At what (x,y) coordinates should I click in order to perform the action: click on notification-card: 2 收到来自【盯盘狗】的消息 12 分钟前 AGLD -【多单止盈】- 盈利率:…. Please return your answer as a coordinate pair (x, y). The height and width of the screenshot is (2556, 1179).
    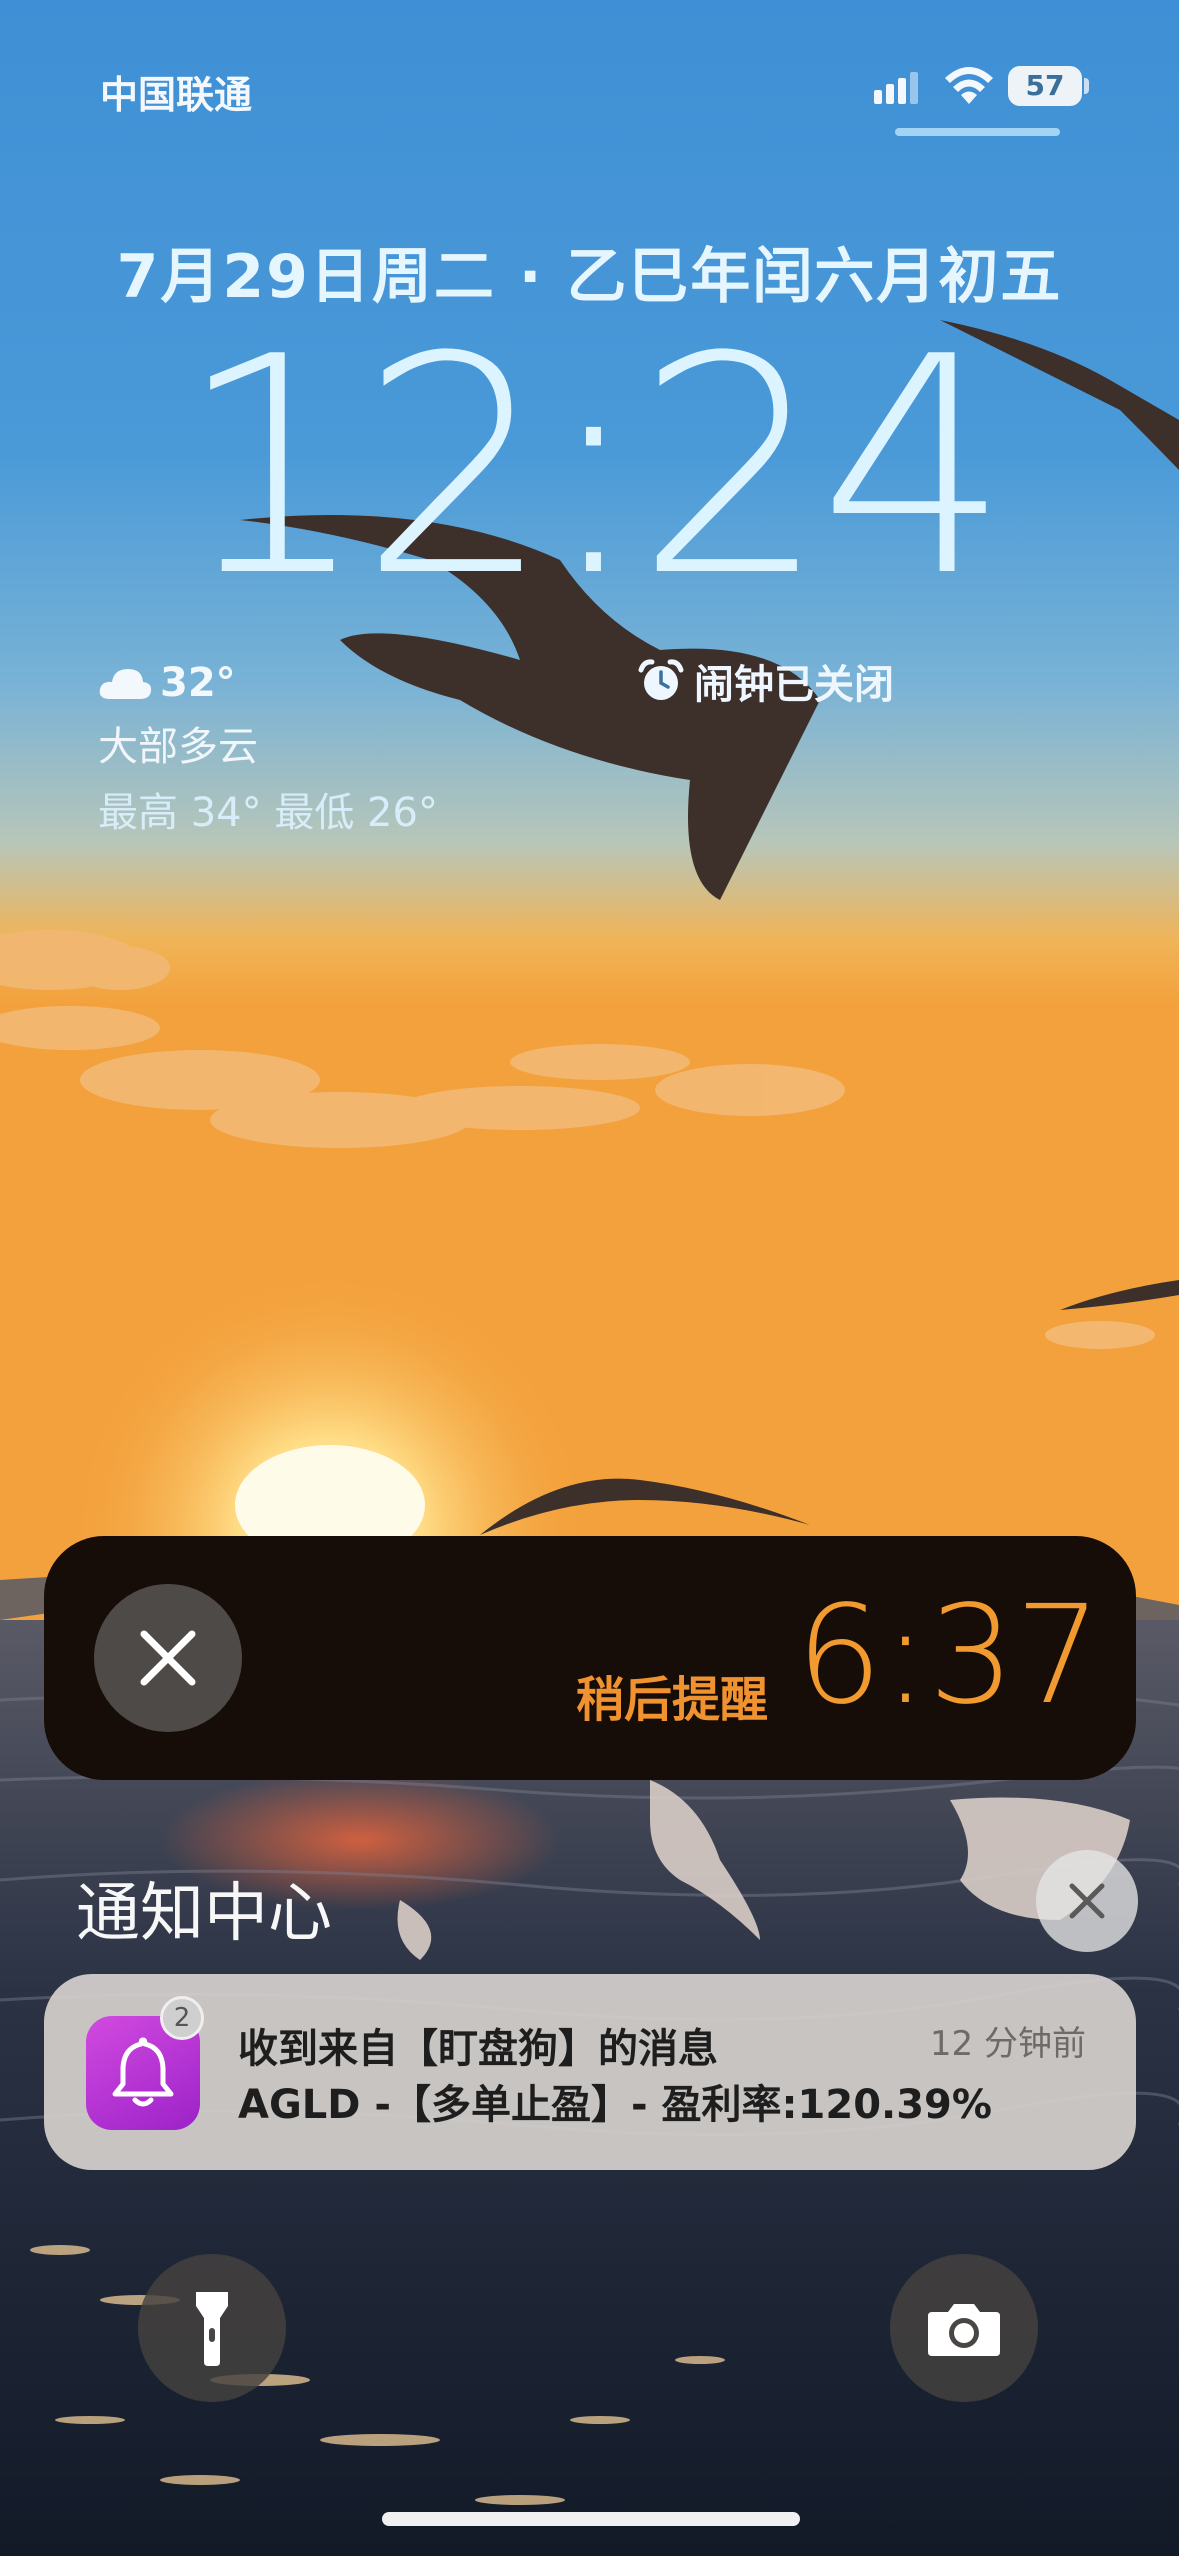
    Looking at the image, I should click on (590, 2072).